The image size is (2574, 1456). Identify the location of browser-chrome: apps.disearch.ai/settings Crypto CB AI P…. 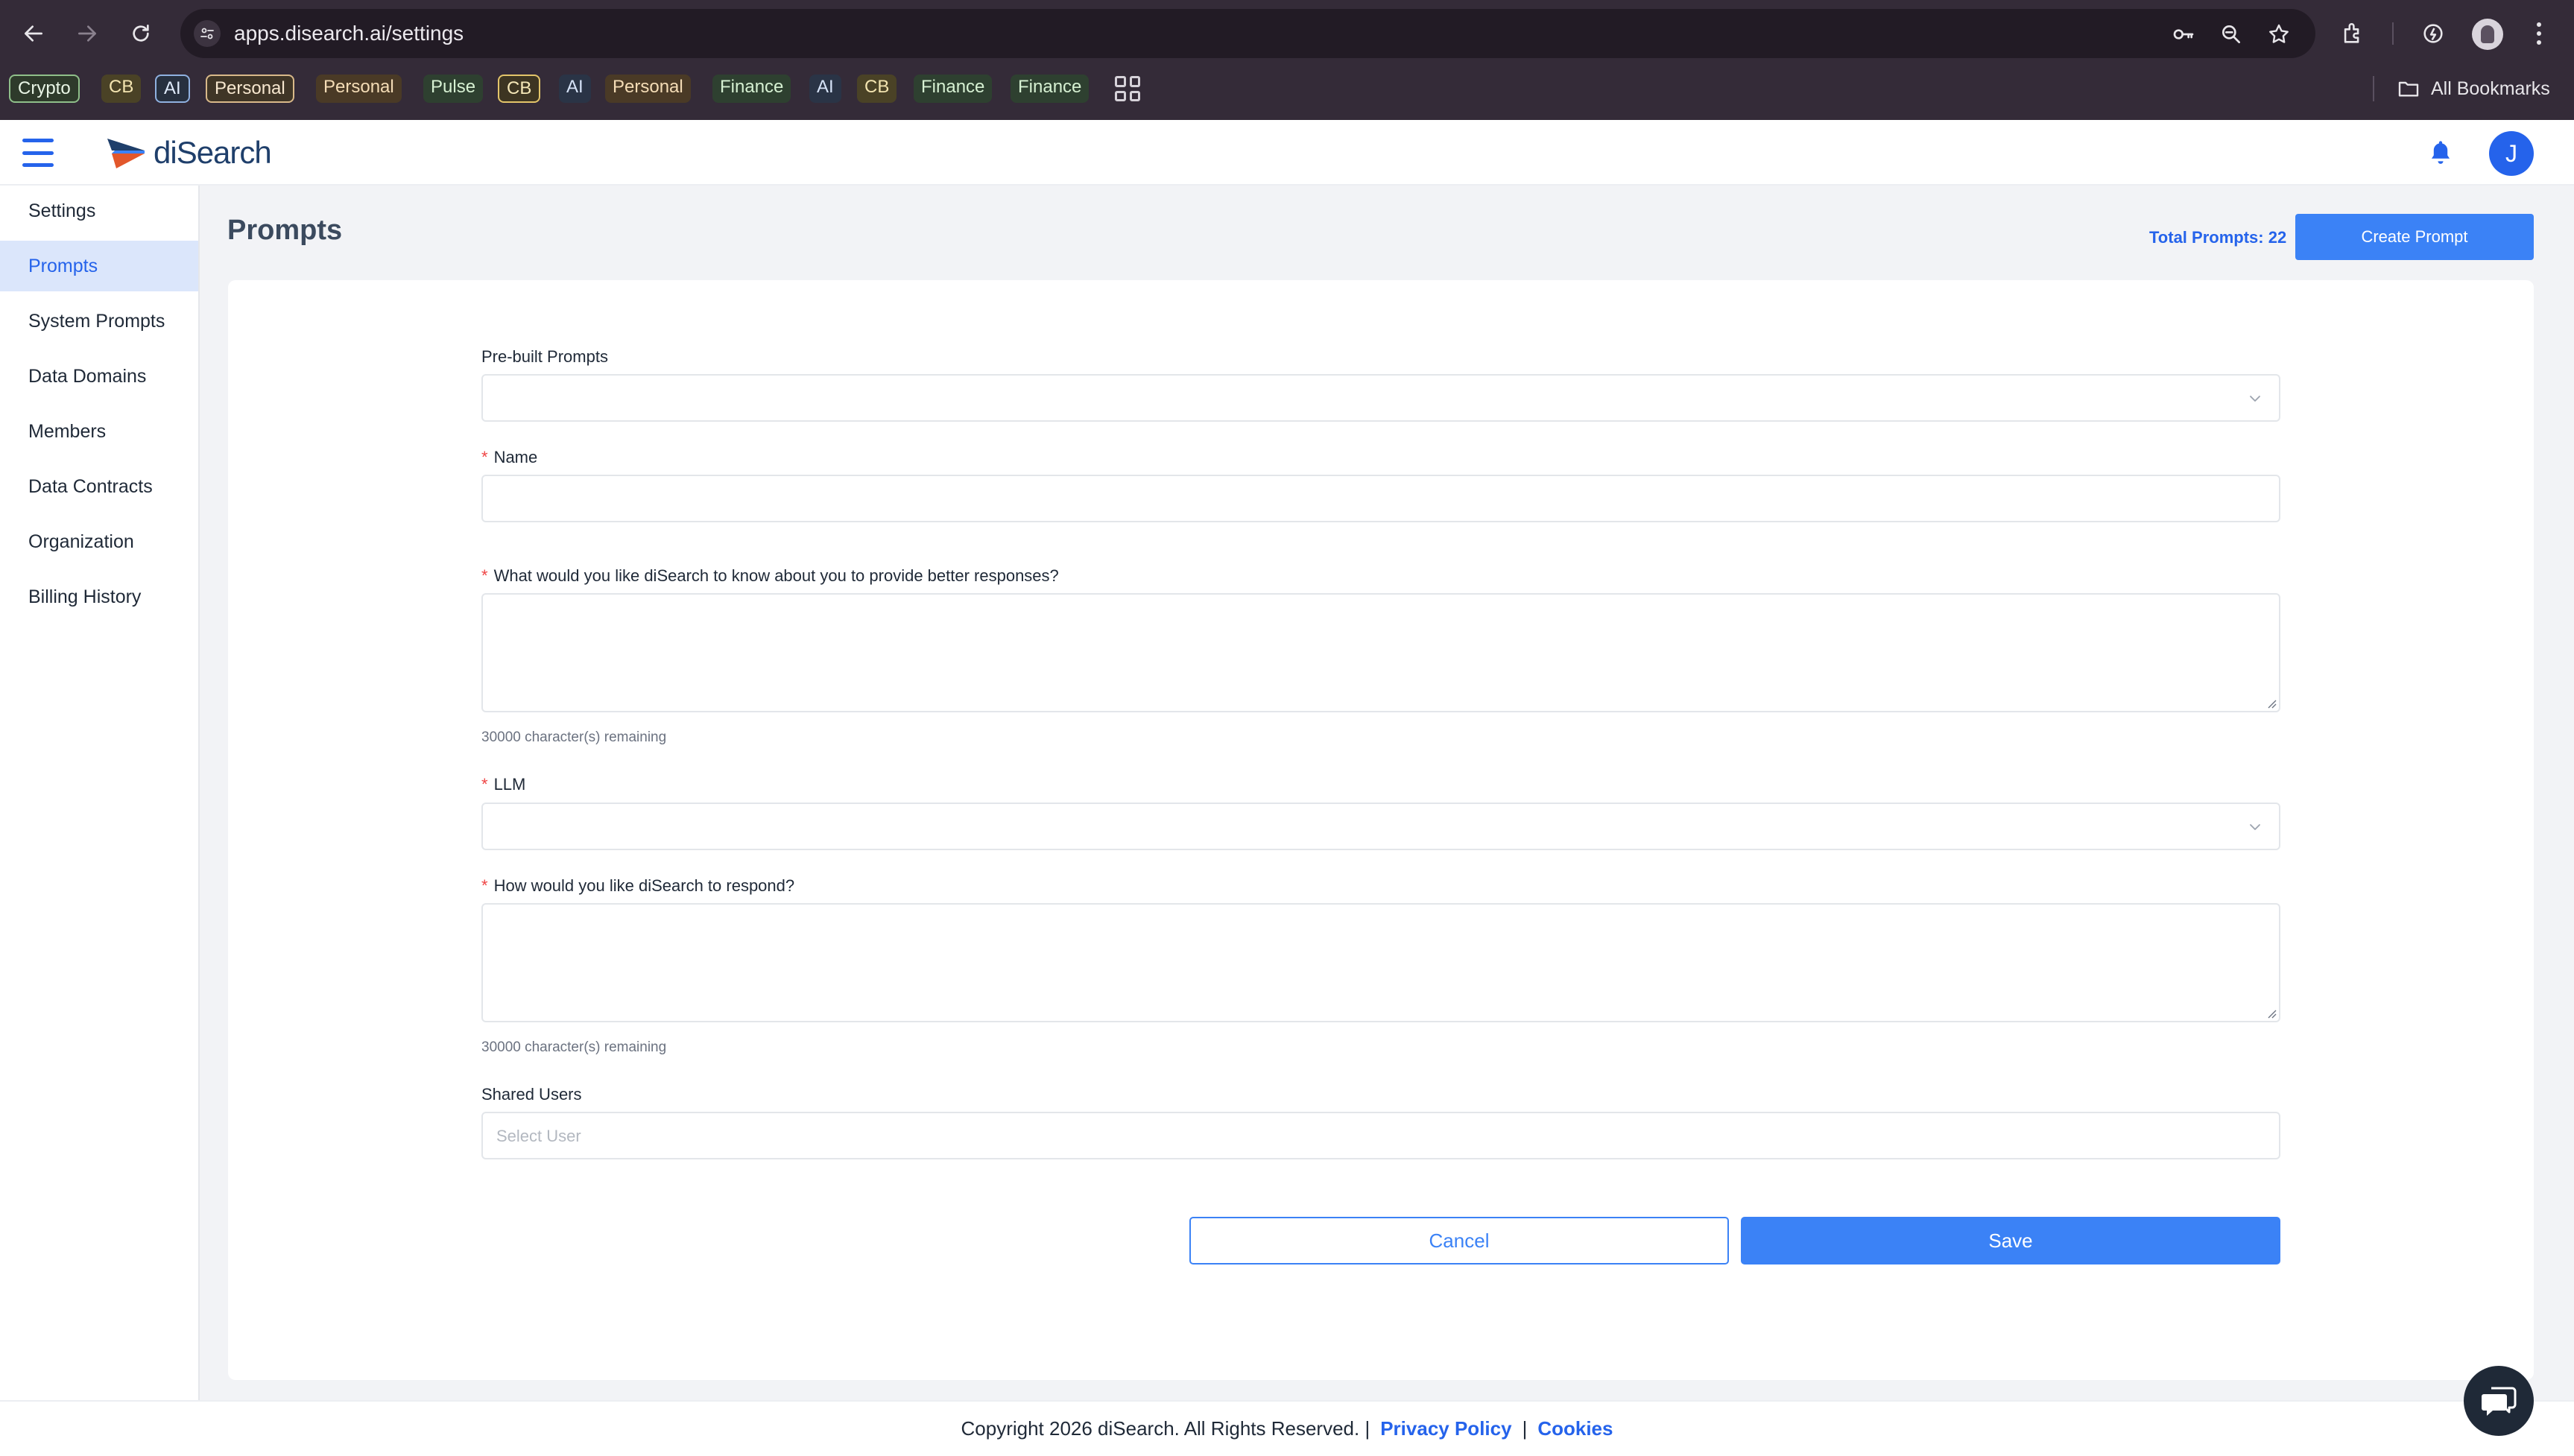
(1287, 60).